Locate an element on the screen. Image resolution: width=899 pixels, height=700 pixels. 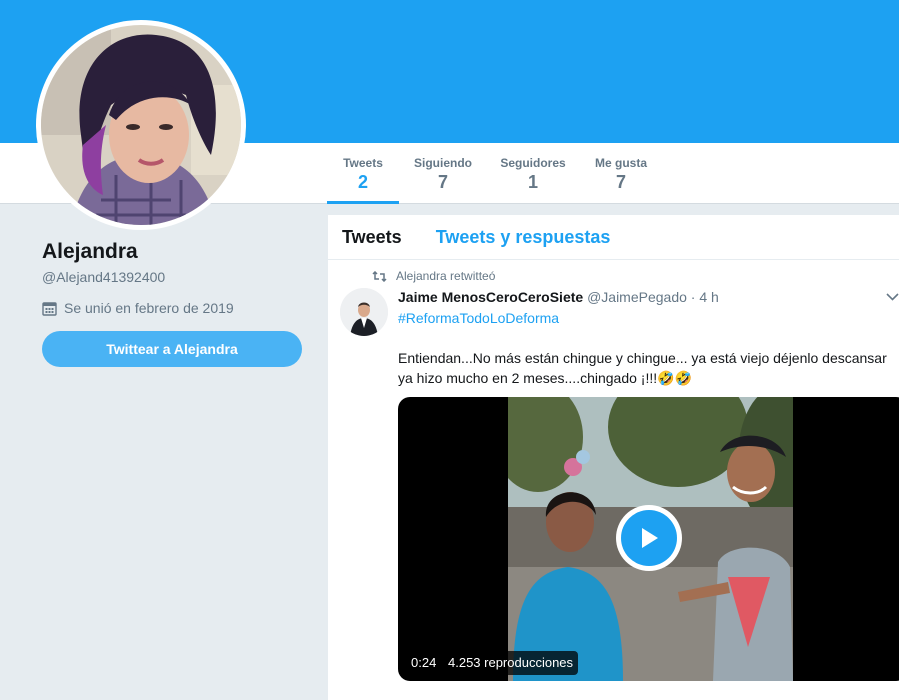
author-name: Jaime MenosCeroCeroSiete is located at coordinates (490, 297).